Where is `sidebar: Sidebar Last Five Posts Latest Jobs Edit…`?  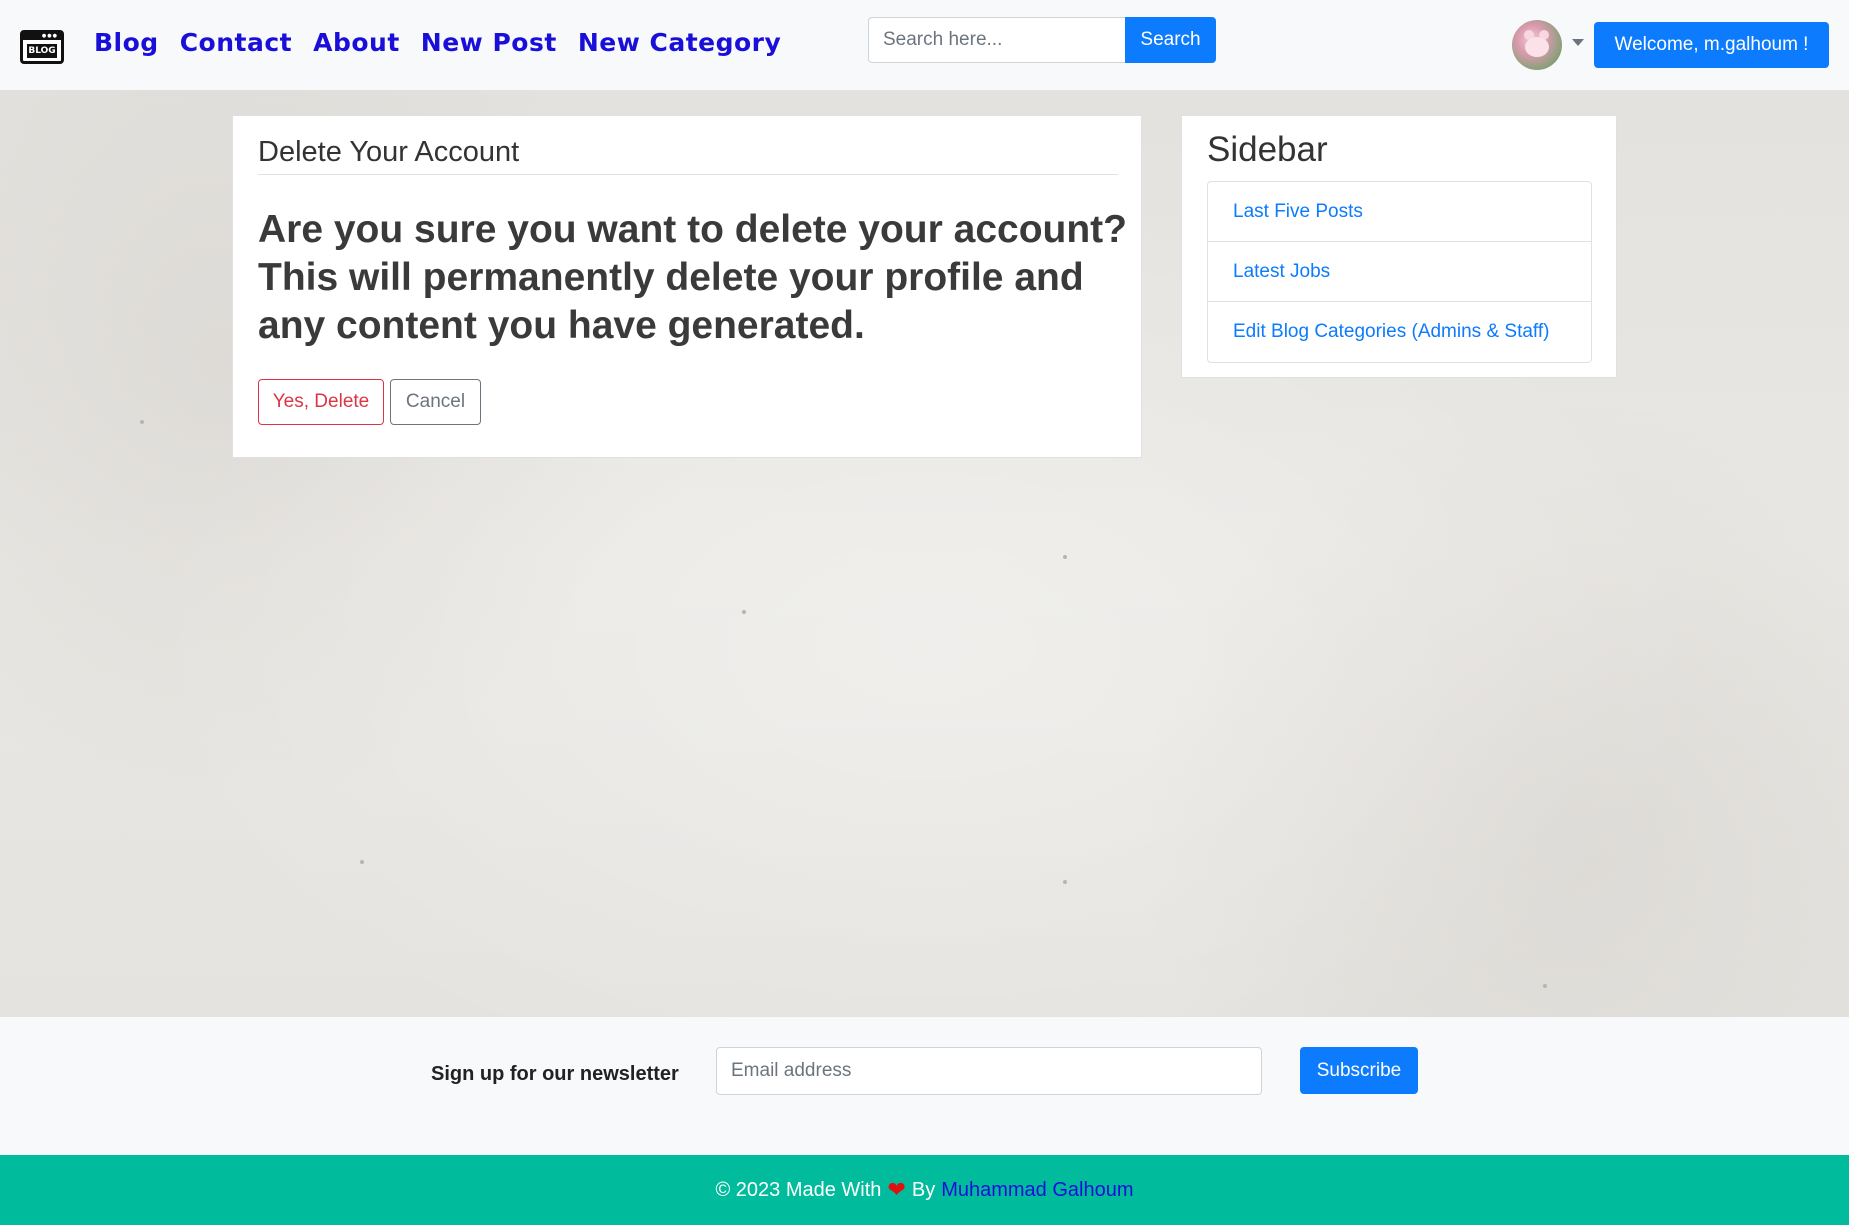 sidebar: Sidebar Last Five Posts Latest Jobs Edit… is located at coordinates (1399, 246).